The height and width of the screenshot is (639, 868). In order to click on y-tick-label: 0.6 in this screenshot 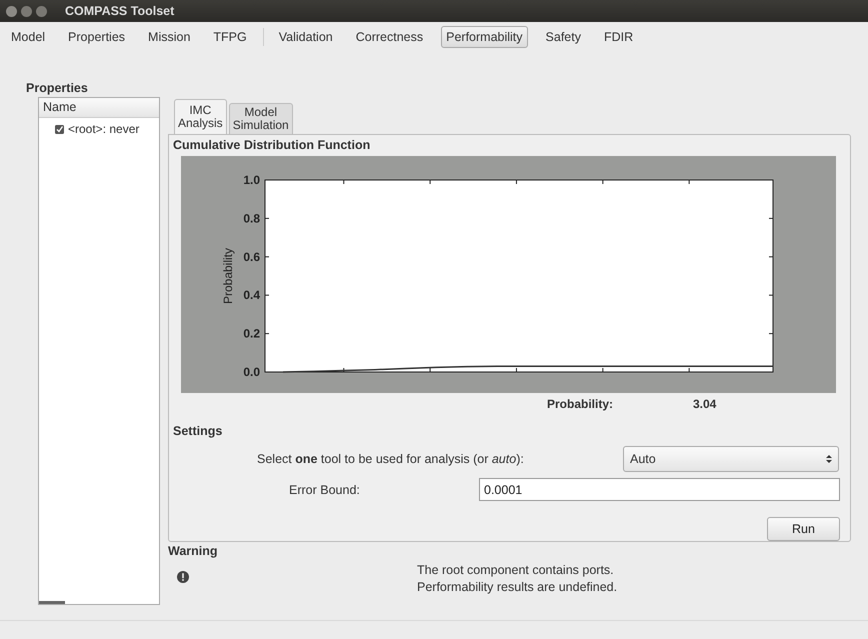, I will do `click(251, 257)`.